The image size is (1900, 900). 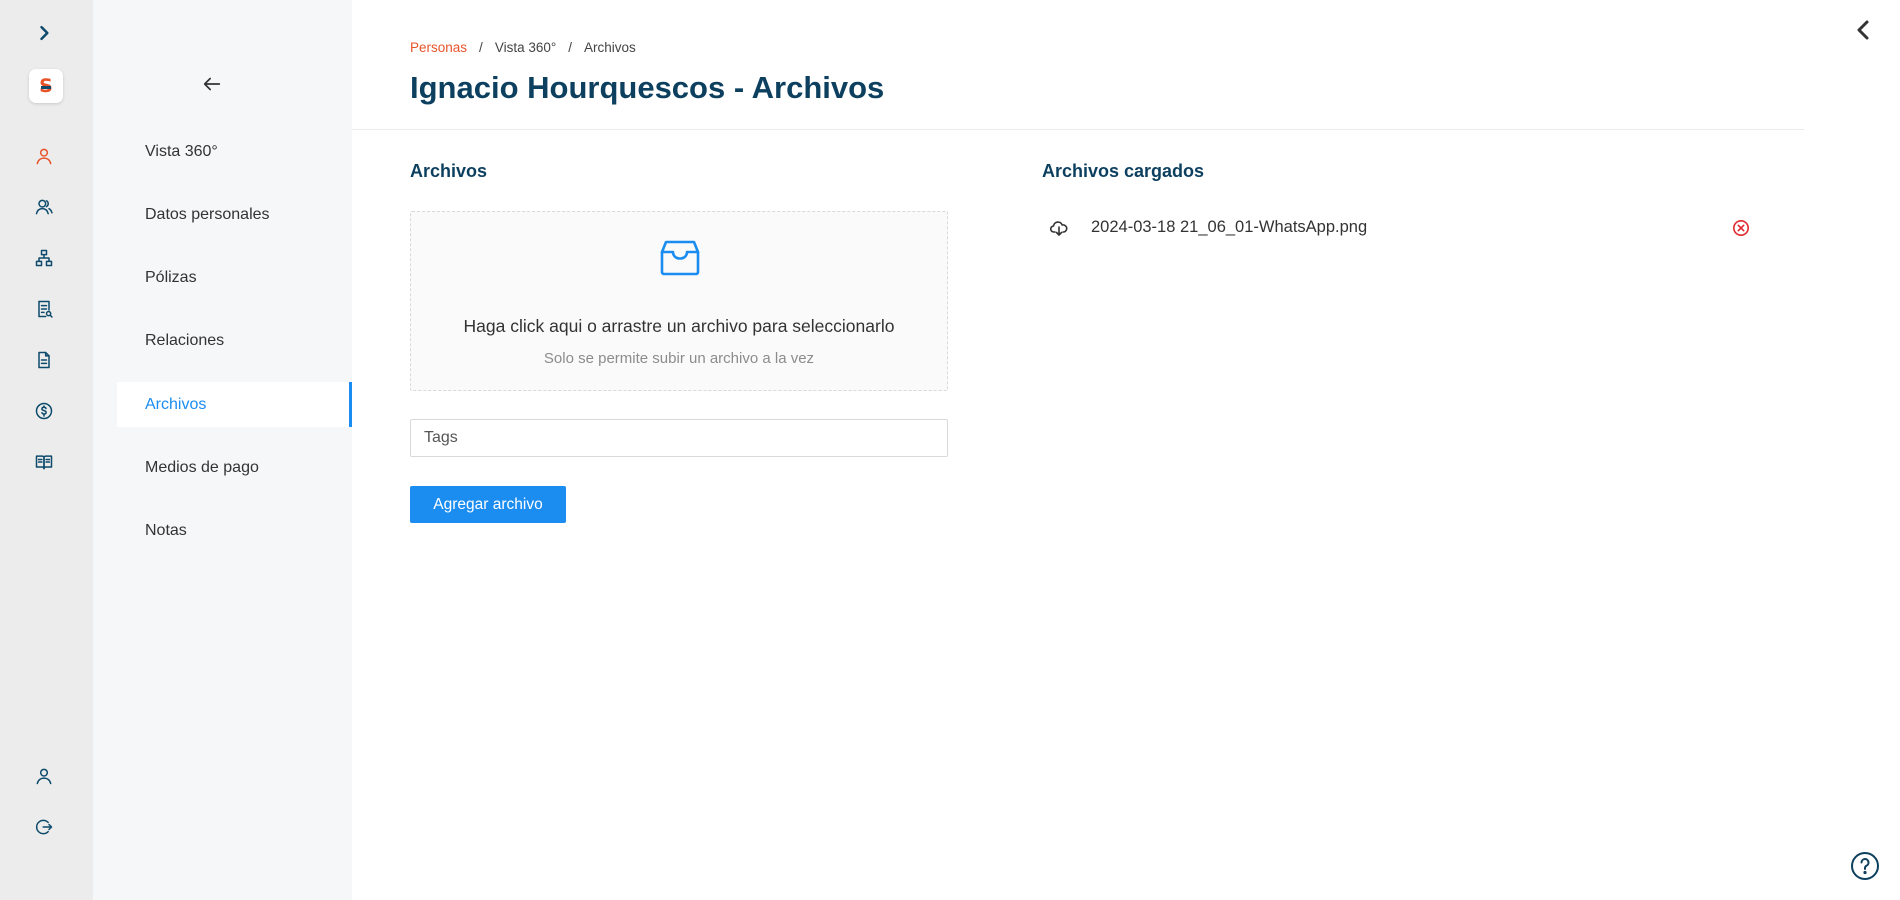 What do you see at coordinates (44, 156) in the screenshot?
I see `person-icon` at bounding box center [44, 156].